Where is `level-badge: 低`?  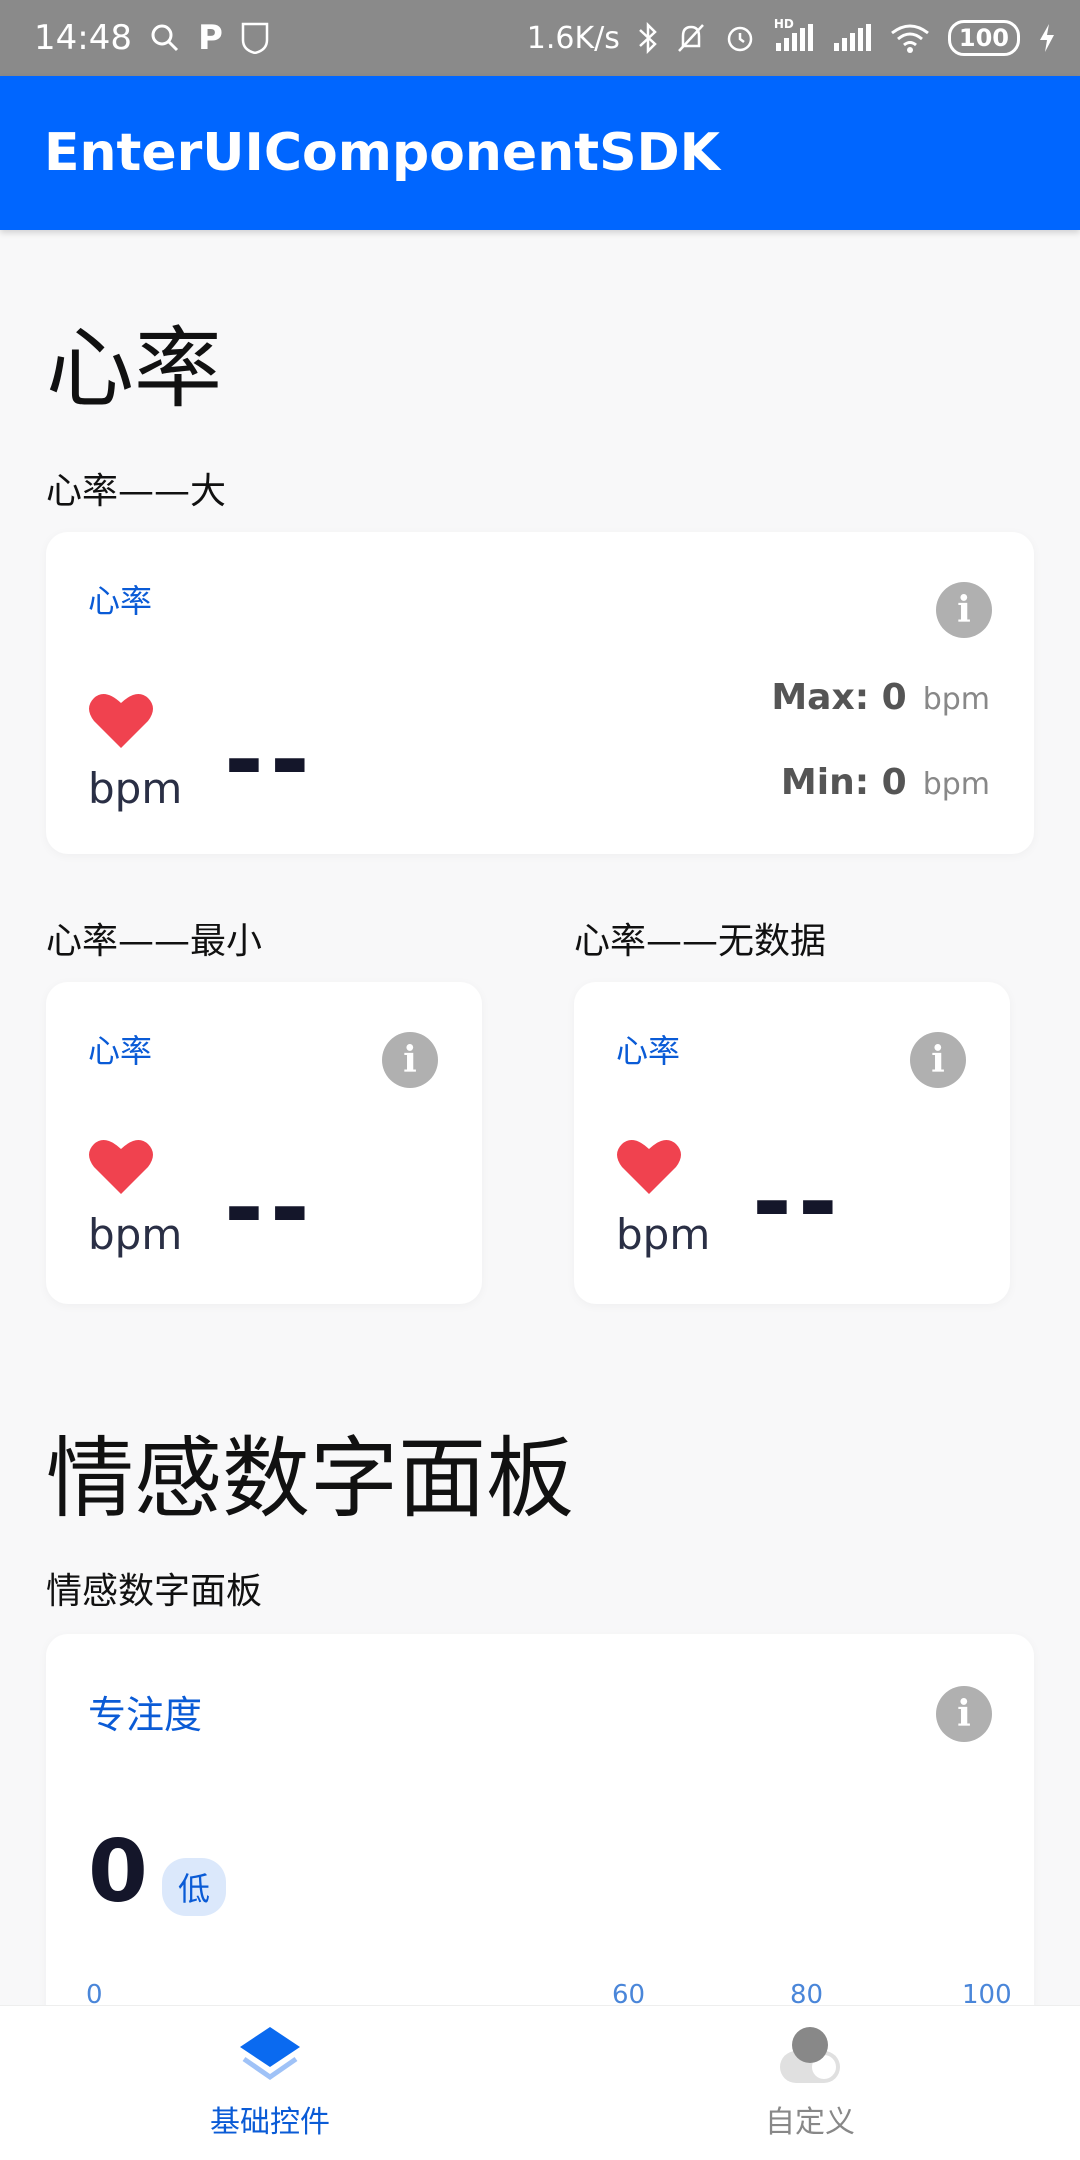
level-badge: 低 is located at coordinates (194, 1887).